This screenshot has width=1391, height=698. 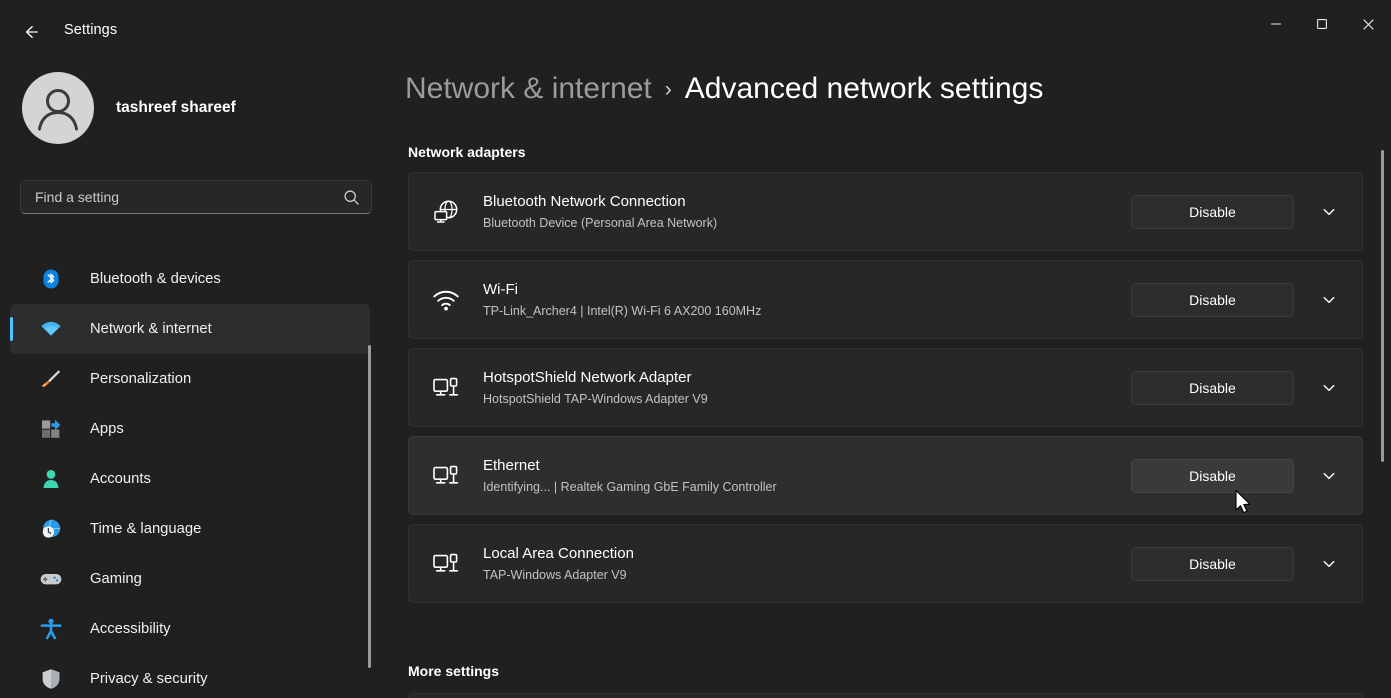 What do you see at coordinates (369, 506) in the screenshot?
I see `sidebar-scrollbar` at bounding box center [369, 506].